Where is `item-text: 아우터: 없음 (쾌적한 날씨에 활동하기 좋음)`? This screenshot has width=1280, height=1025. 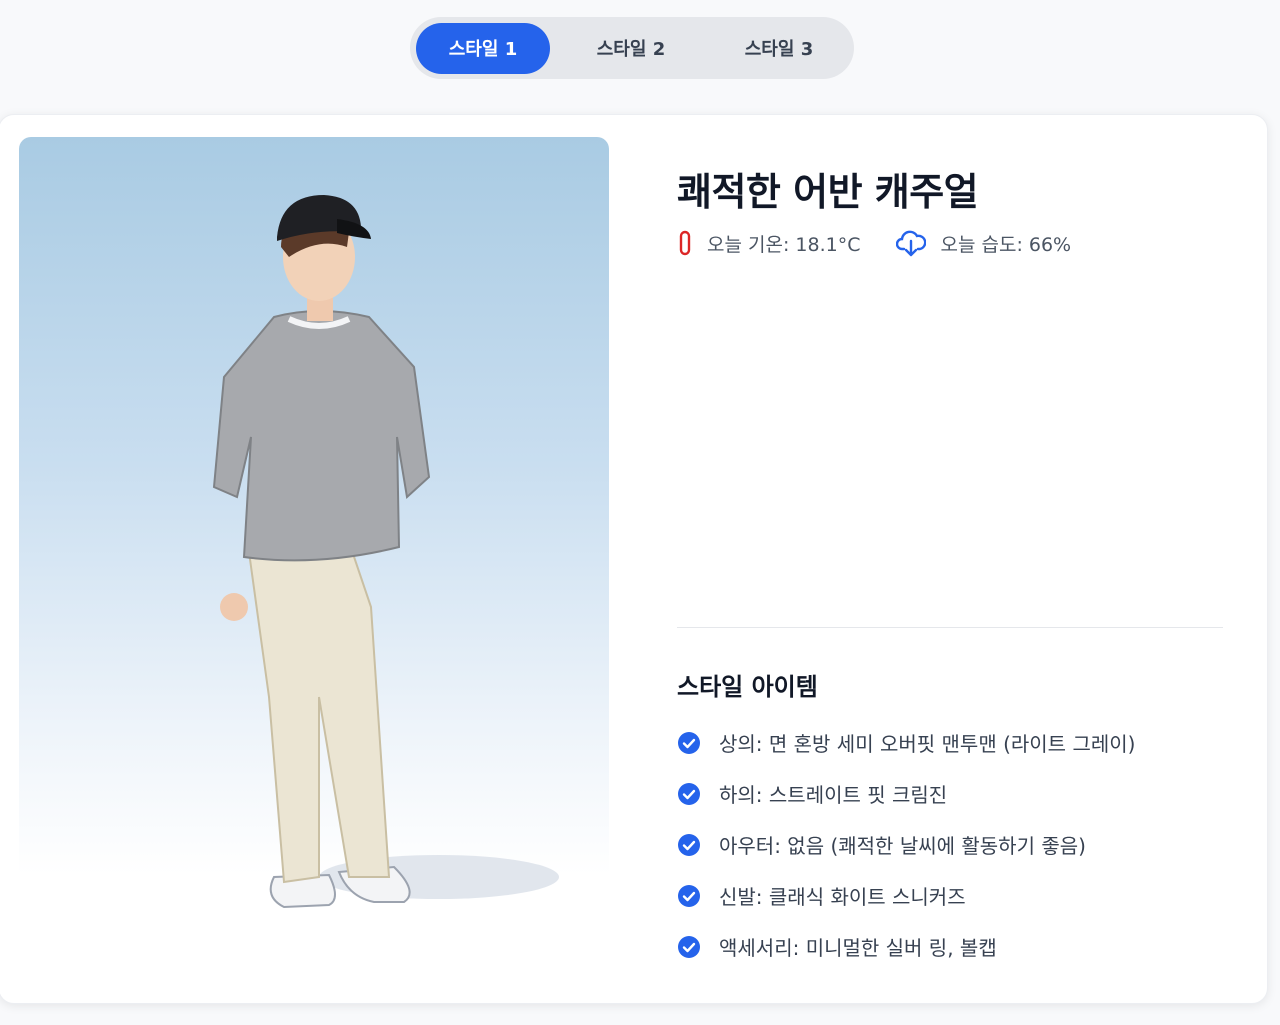
item-text: 아우터: 없음 (쾌적한 날씨에 활동하기 좋음) is located at coordinates (902, 846).